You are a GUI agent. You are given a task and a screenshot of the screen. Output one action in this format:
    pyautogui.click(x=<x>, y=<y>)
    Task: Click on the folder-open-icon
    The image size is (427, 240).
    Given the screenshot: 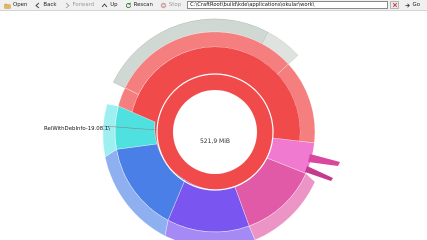 What is the action you would take?
    pyautogui.click(x=7, y=5)
    